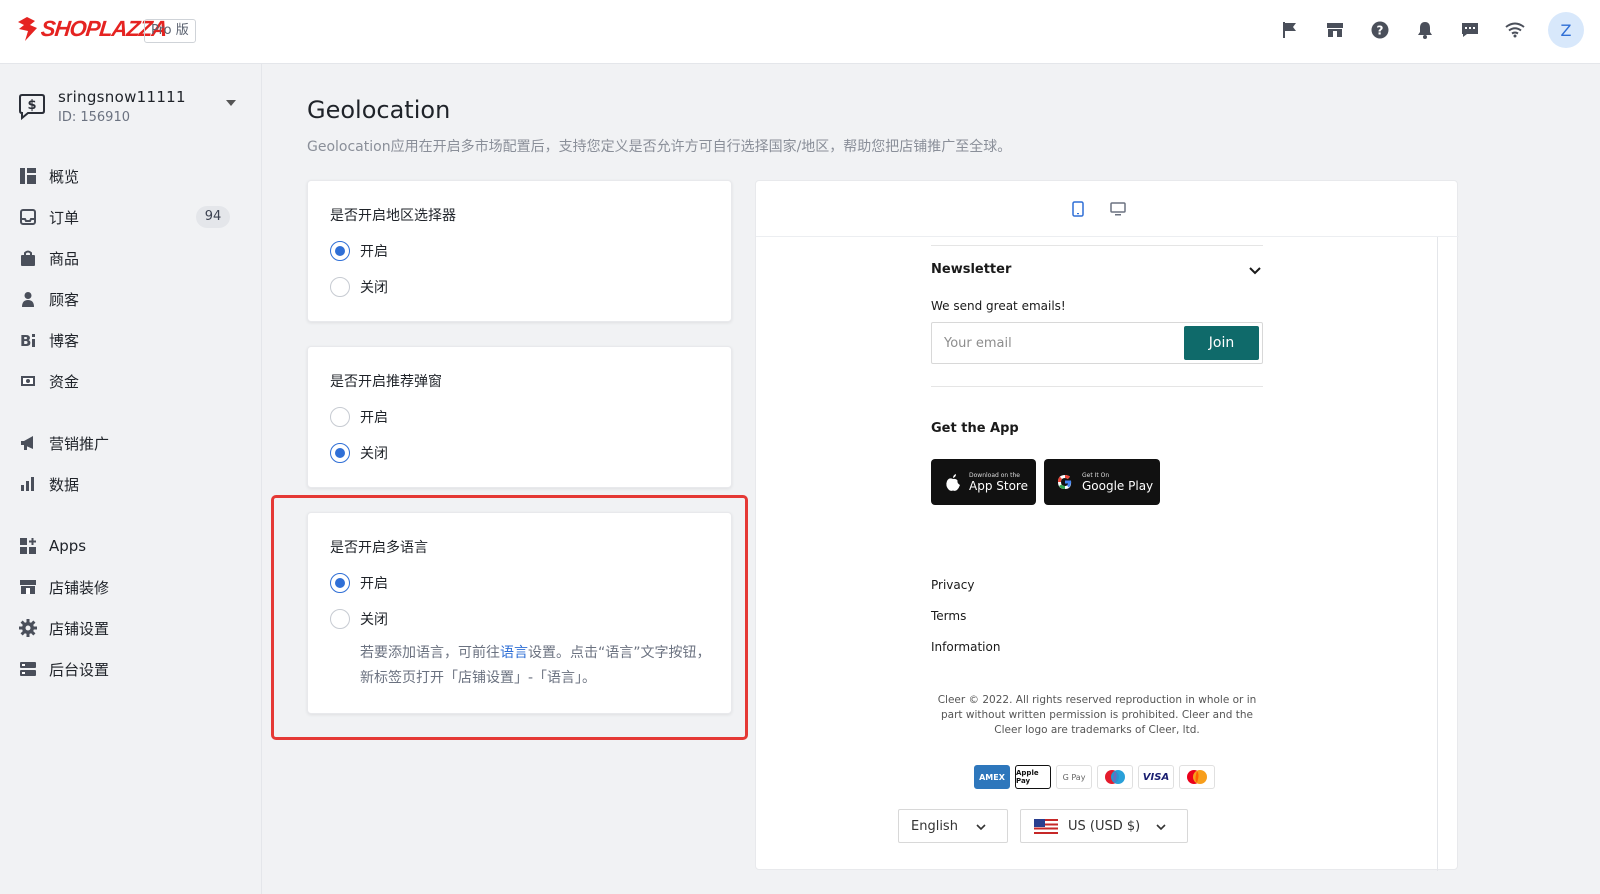 The width and height of the screenshot is (1600, 894). Describe the element at coordinates (28, 546) in the screenshot. I see `apps-icon` at that location.